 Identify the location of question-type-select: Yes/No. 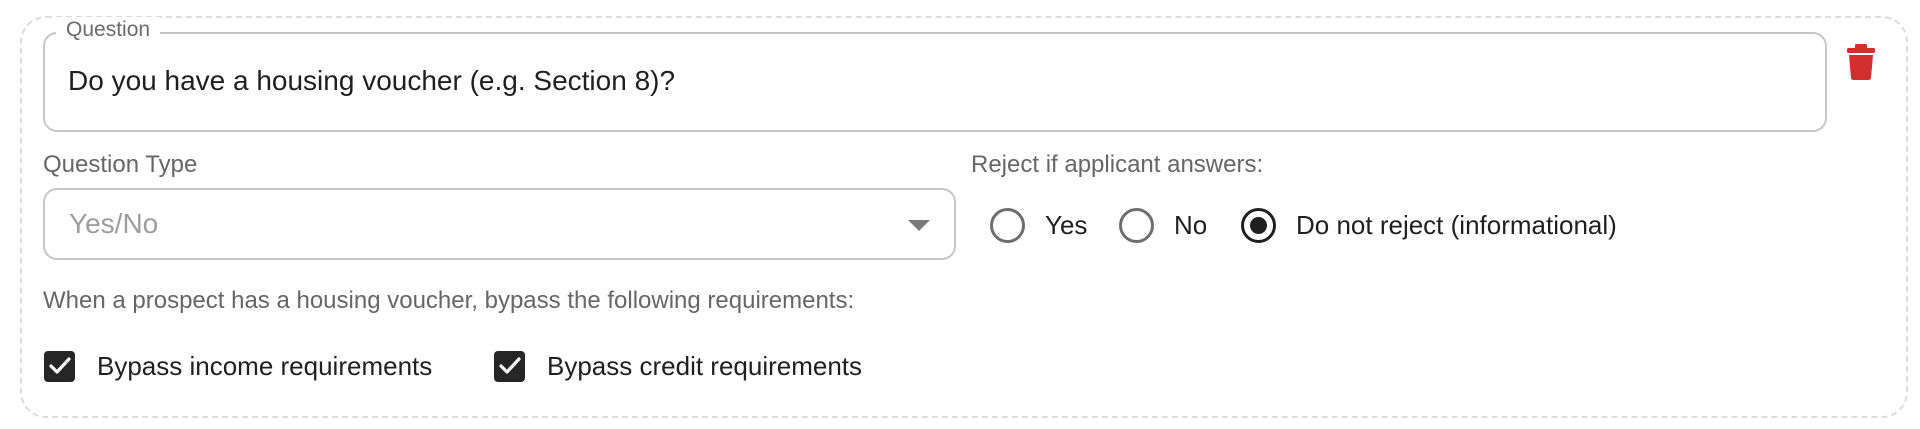
(499, 224).